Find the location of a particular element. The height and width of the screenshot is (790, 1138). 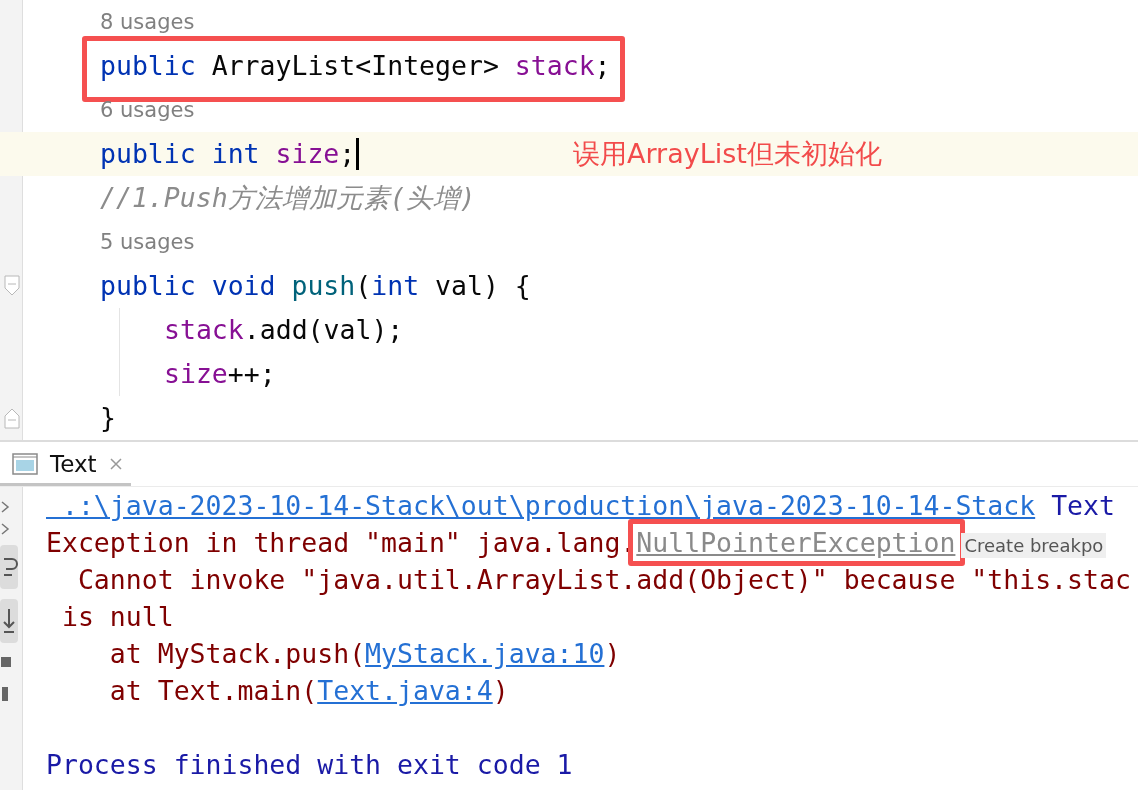

usages-hint: 8 usages is located at coordinates (147, 22).